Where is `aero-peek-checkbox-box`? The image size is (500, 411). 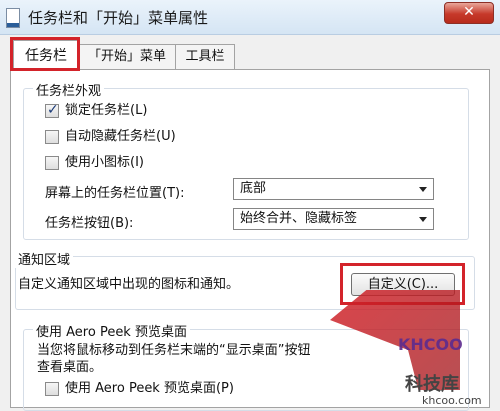
aero-peek-checkbox-box is located at coordinates (52, 389).